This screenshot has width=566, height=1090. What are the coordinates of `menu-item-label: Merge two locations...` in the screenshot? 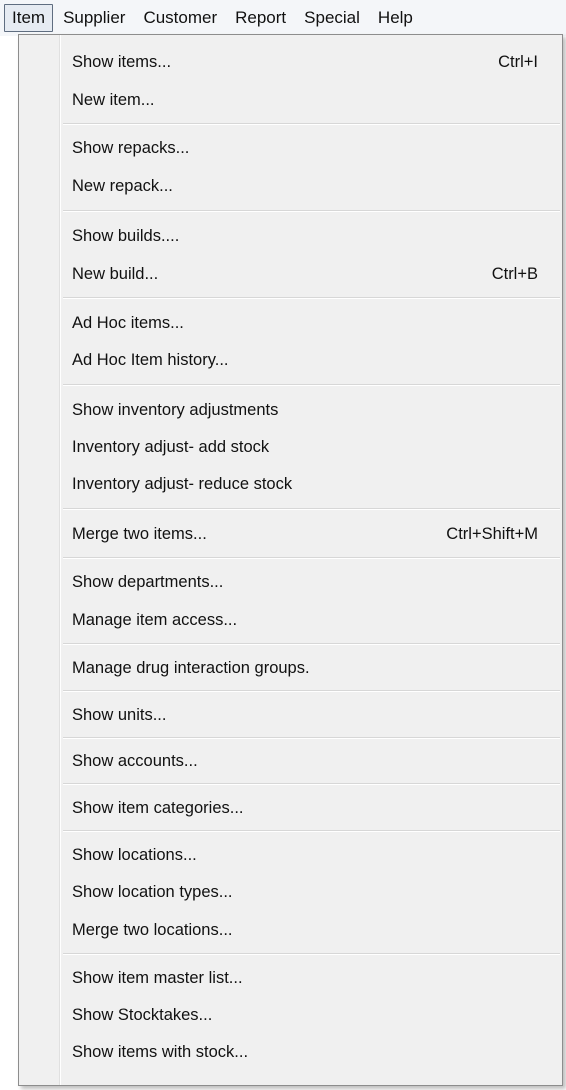 It's located at (152, 929).